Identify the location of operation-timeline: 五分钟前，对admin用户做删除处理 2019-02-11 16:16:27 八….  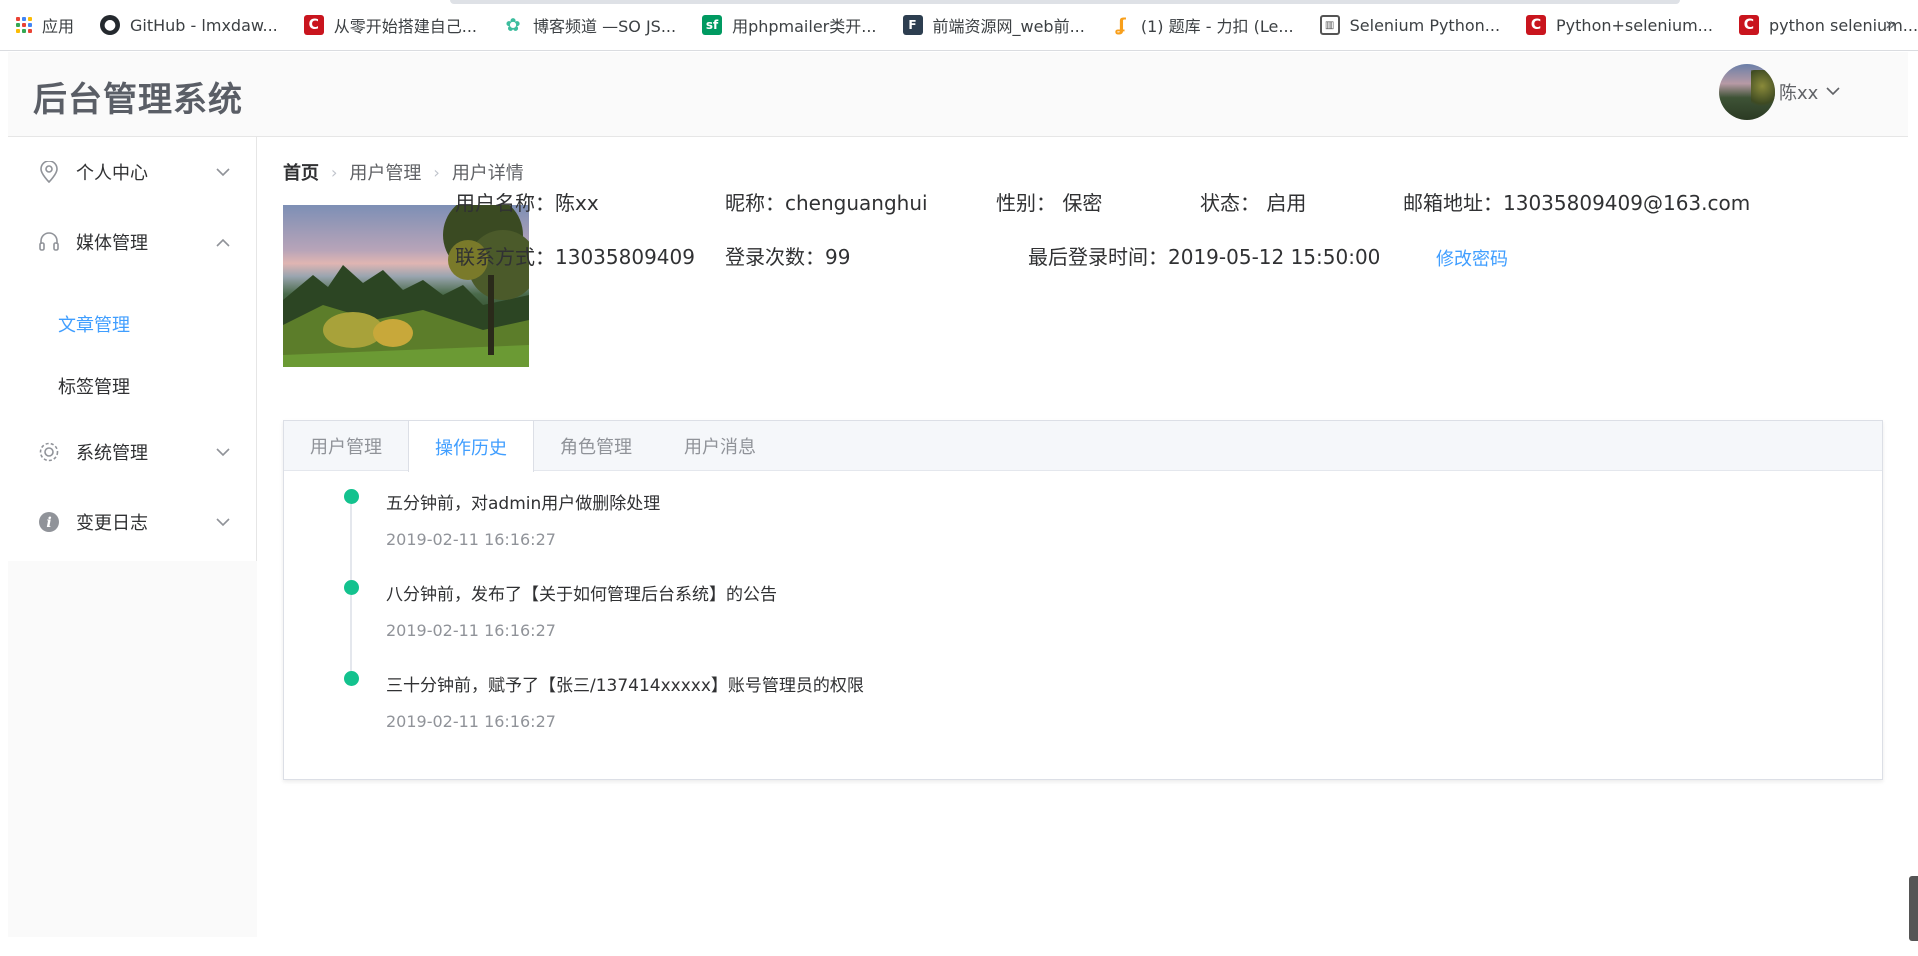
(604, 625).